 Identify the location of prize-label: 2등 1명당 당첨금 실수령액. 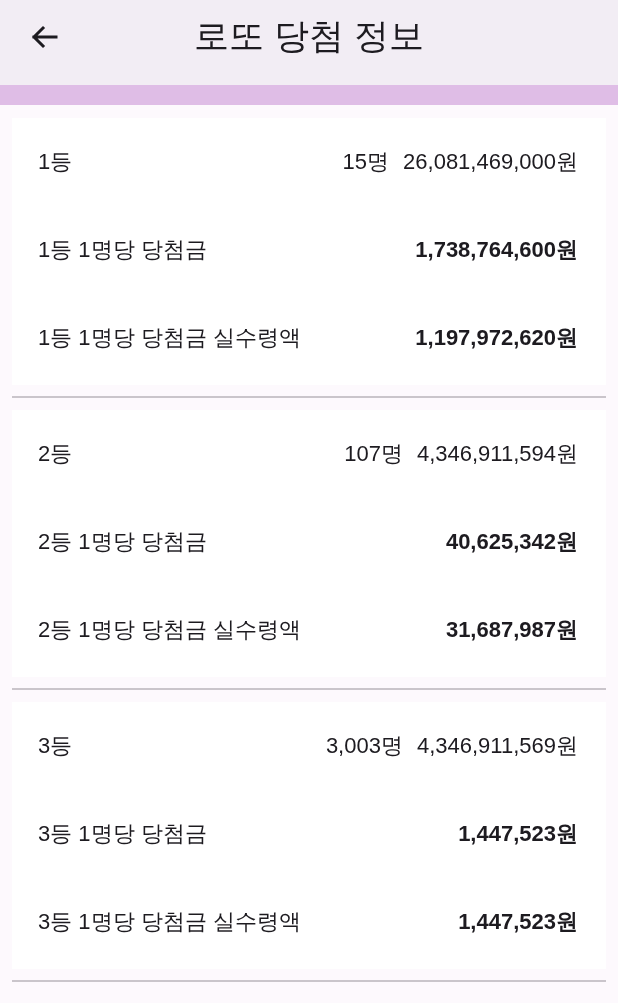
(169, 630).